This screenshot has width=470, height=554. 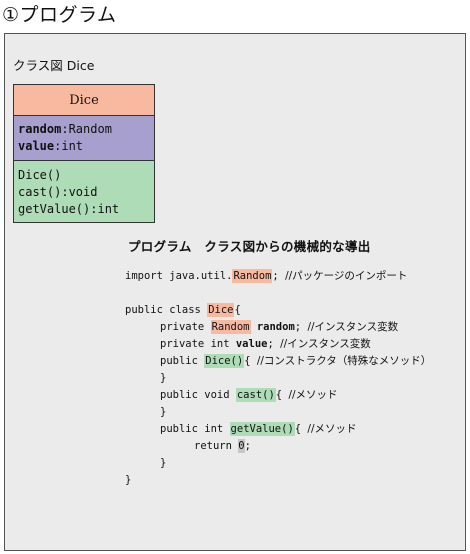 I want to click on uml-operation: Dice(), so click(x=40, y=175).